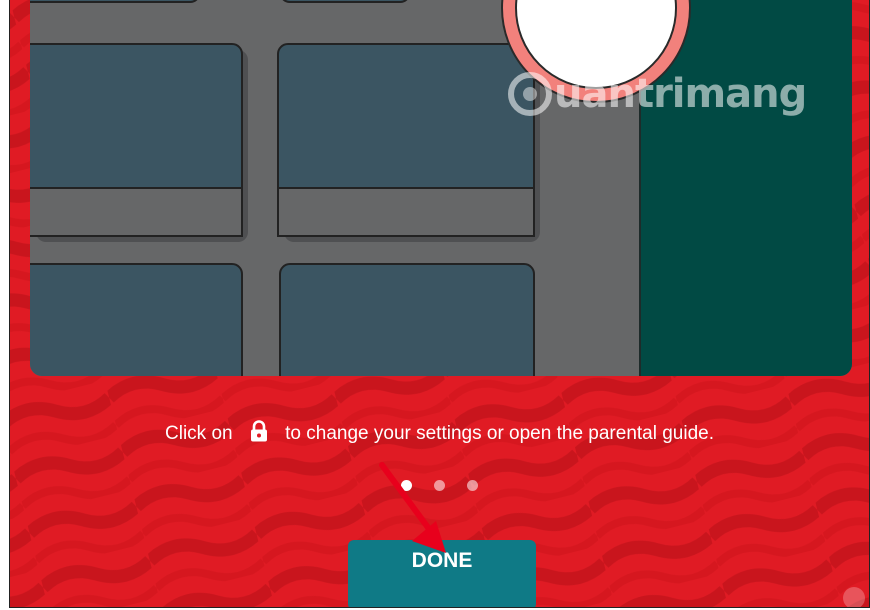 The height and width of the screenshot is (610, 870). I want to click on lock-icon, so click(259, 435).